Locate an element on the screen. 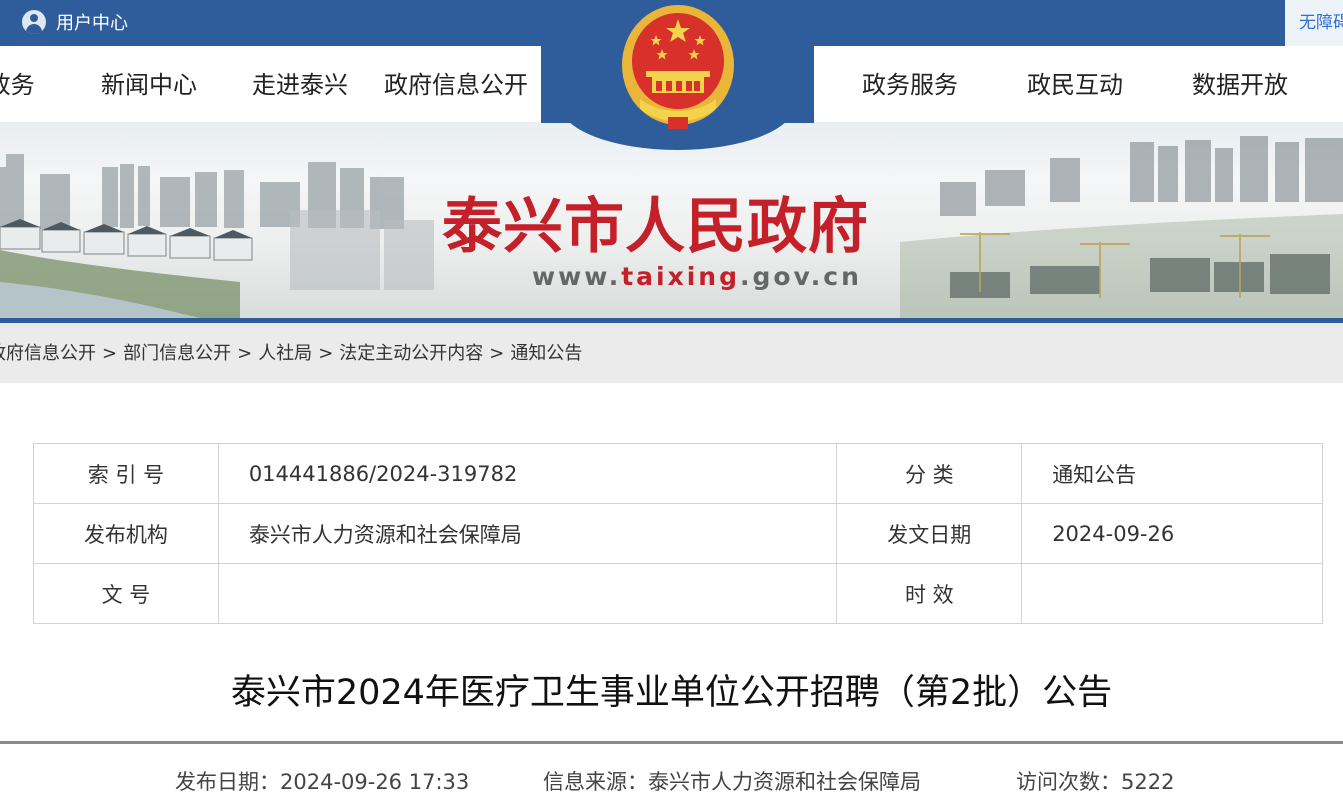 This screenshot has height=811, width=1343. breadcrumb-item-statutory-content: 法定主动公开内容 is located at coordinates (411, 353).